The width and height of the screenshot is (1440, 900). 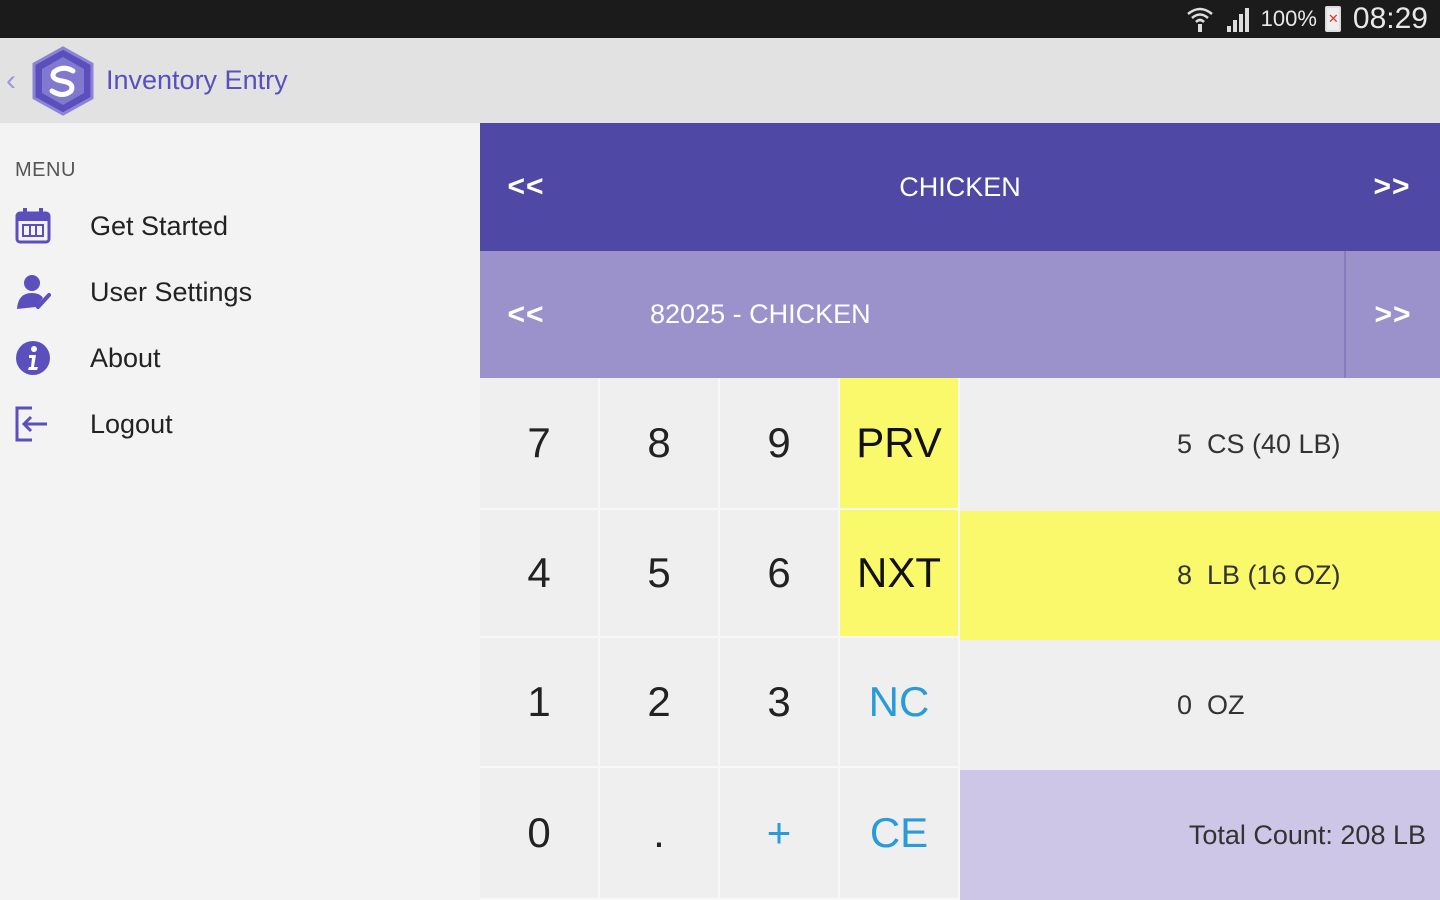 What do you see at coordinates (1274, 444) in the screenshot?
I see `qty-unit: CS (40 LB)` at bounding box center [1274, 444].